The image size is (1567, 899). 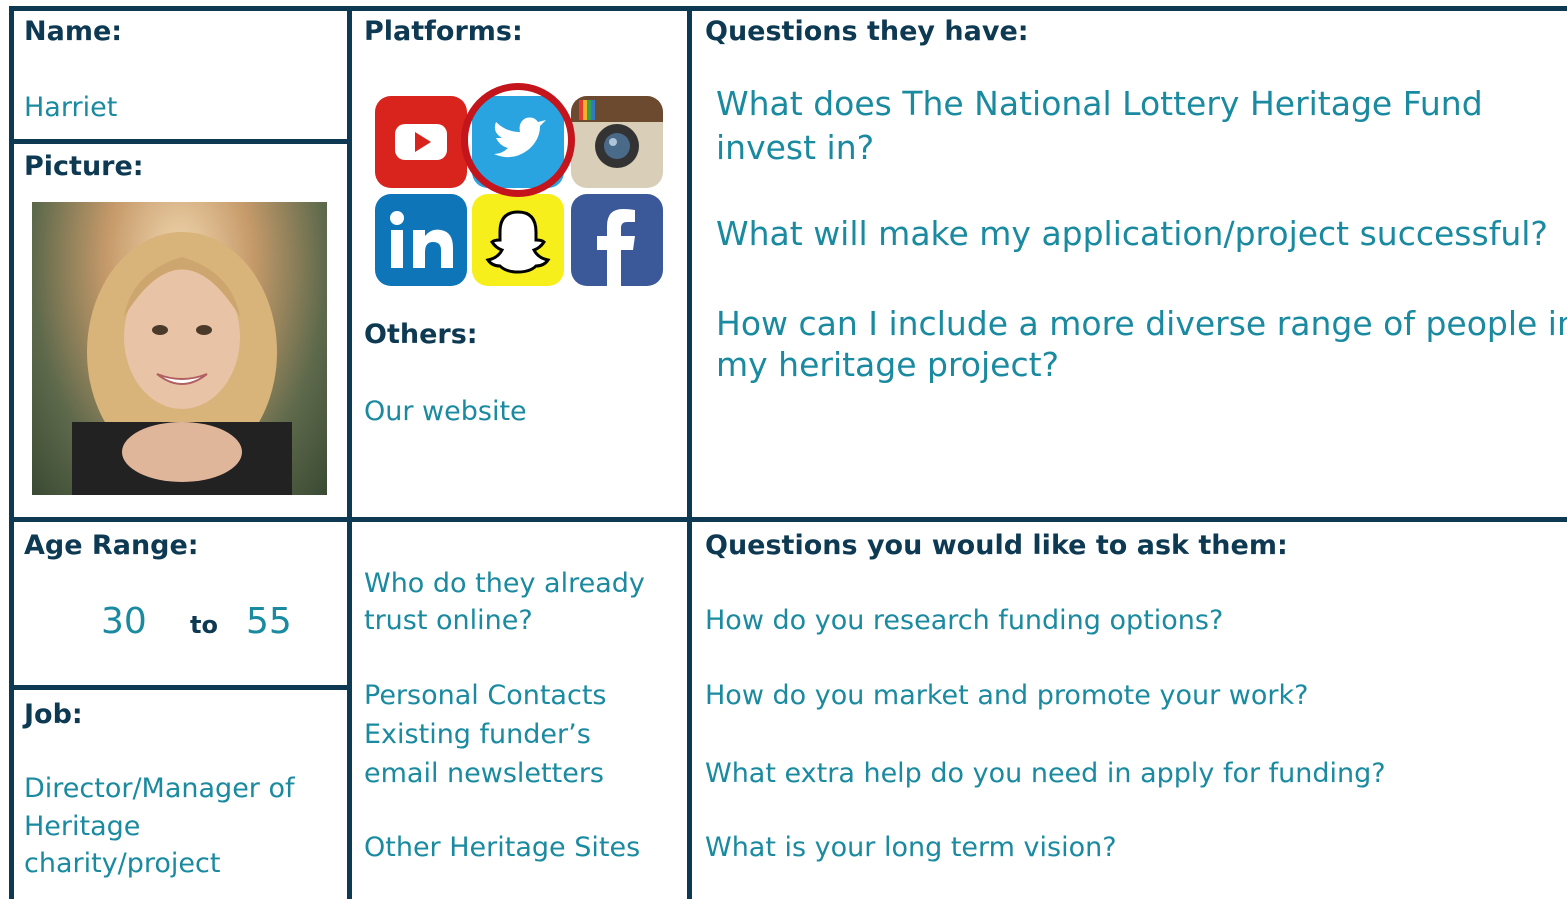 What do you see at coordinates (159, 788) in the screenshot?
I see `job-line-1: Director/Manager of` at bounding box center [159, 788].